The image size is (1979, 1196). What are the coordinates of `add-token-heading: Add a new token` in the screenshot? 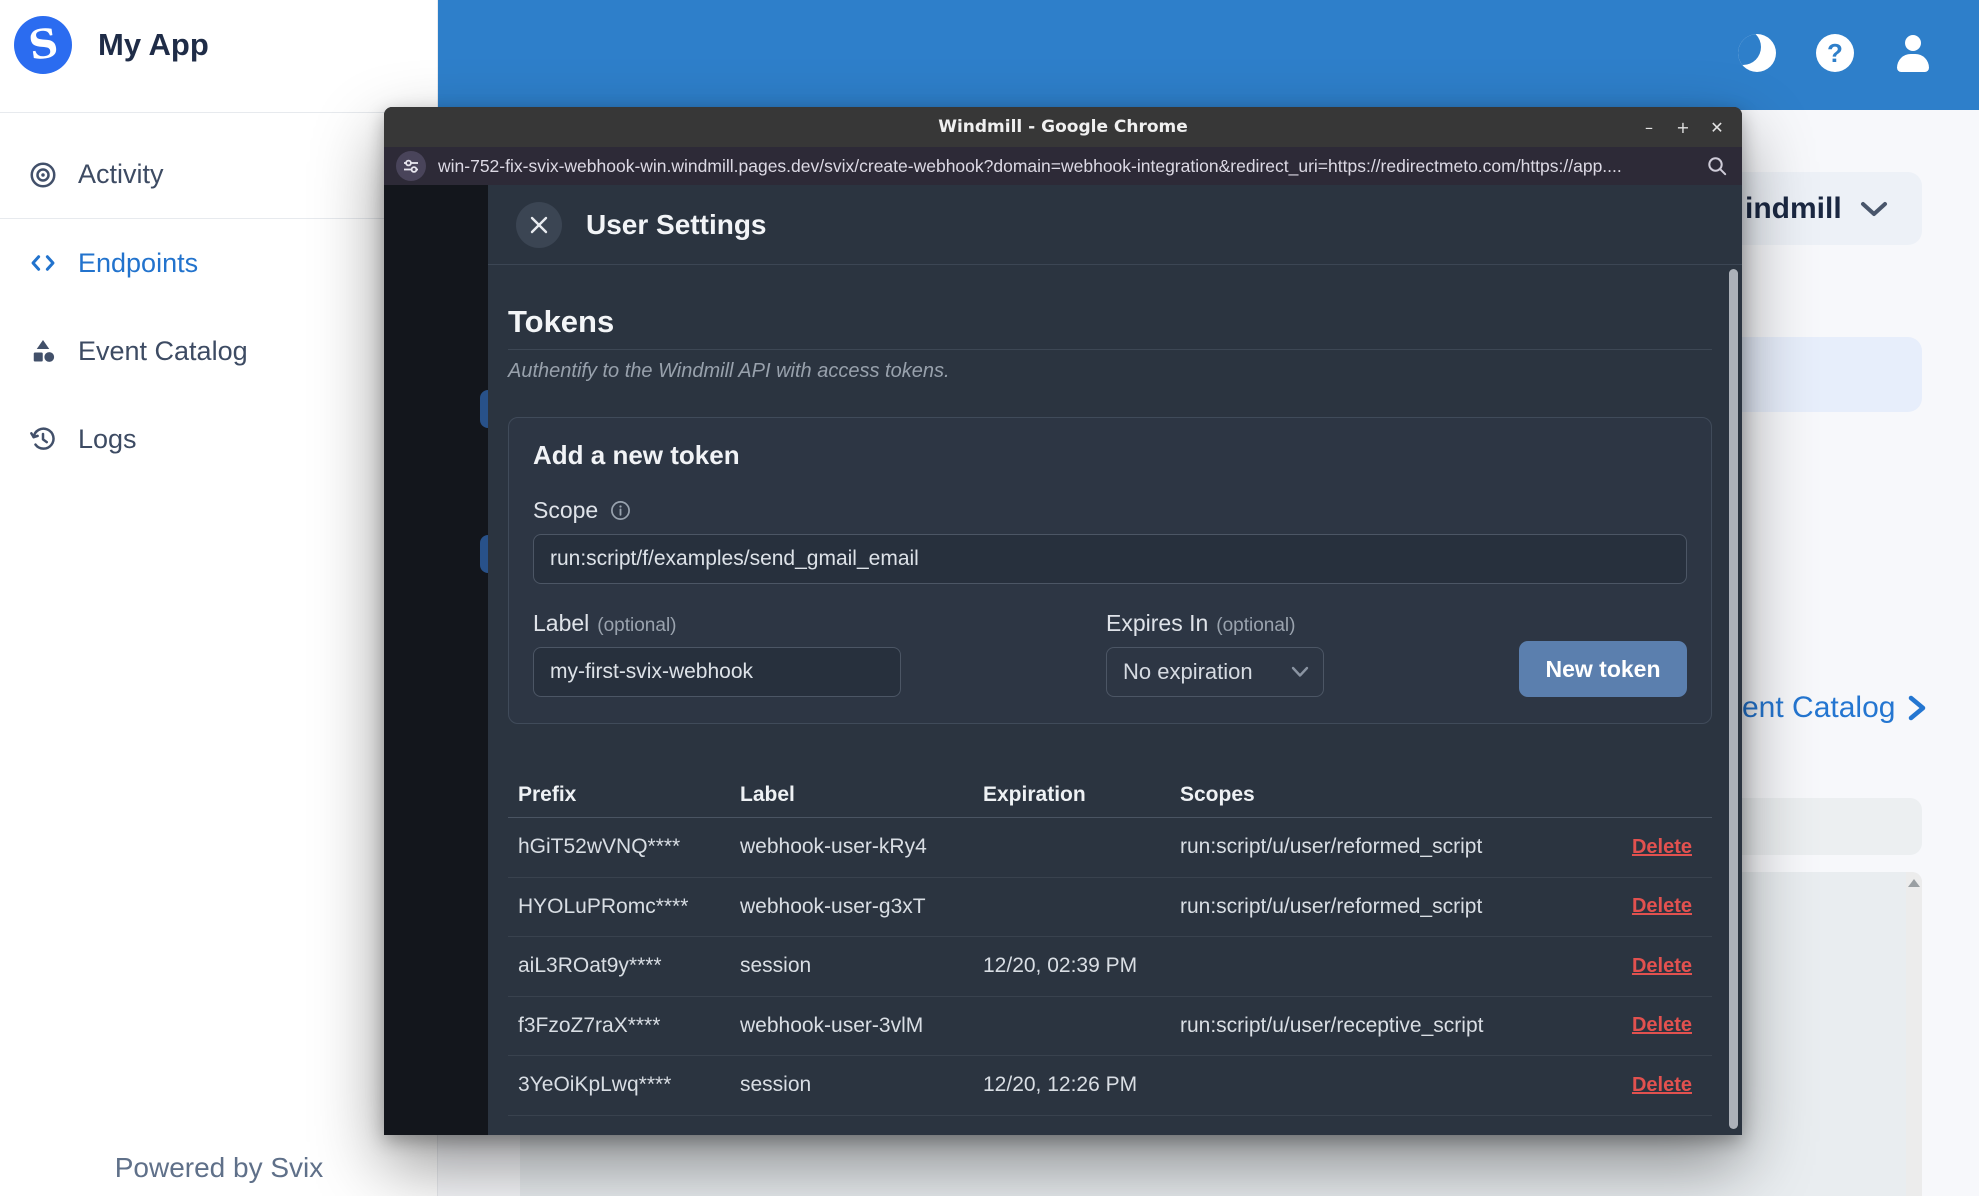 It's located at (636, 455).